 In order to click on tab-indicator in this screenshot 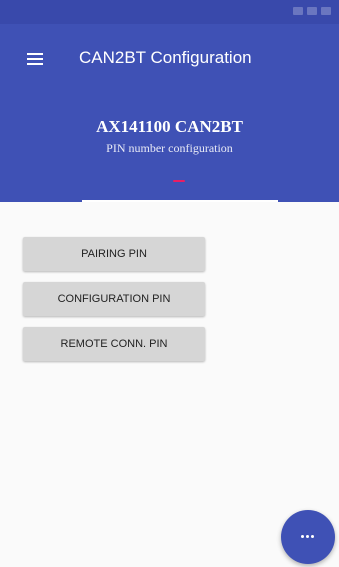, I will do `click(179, 181)`.